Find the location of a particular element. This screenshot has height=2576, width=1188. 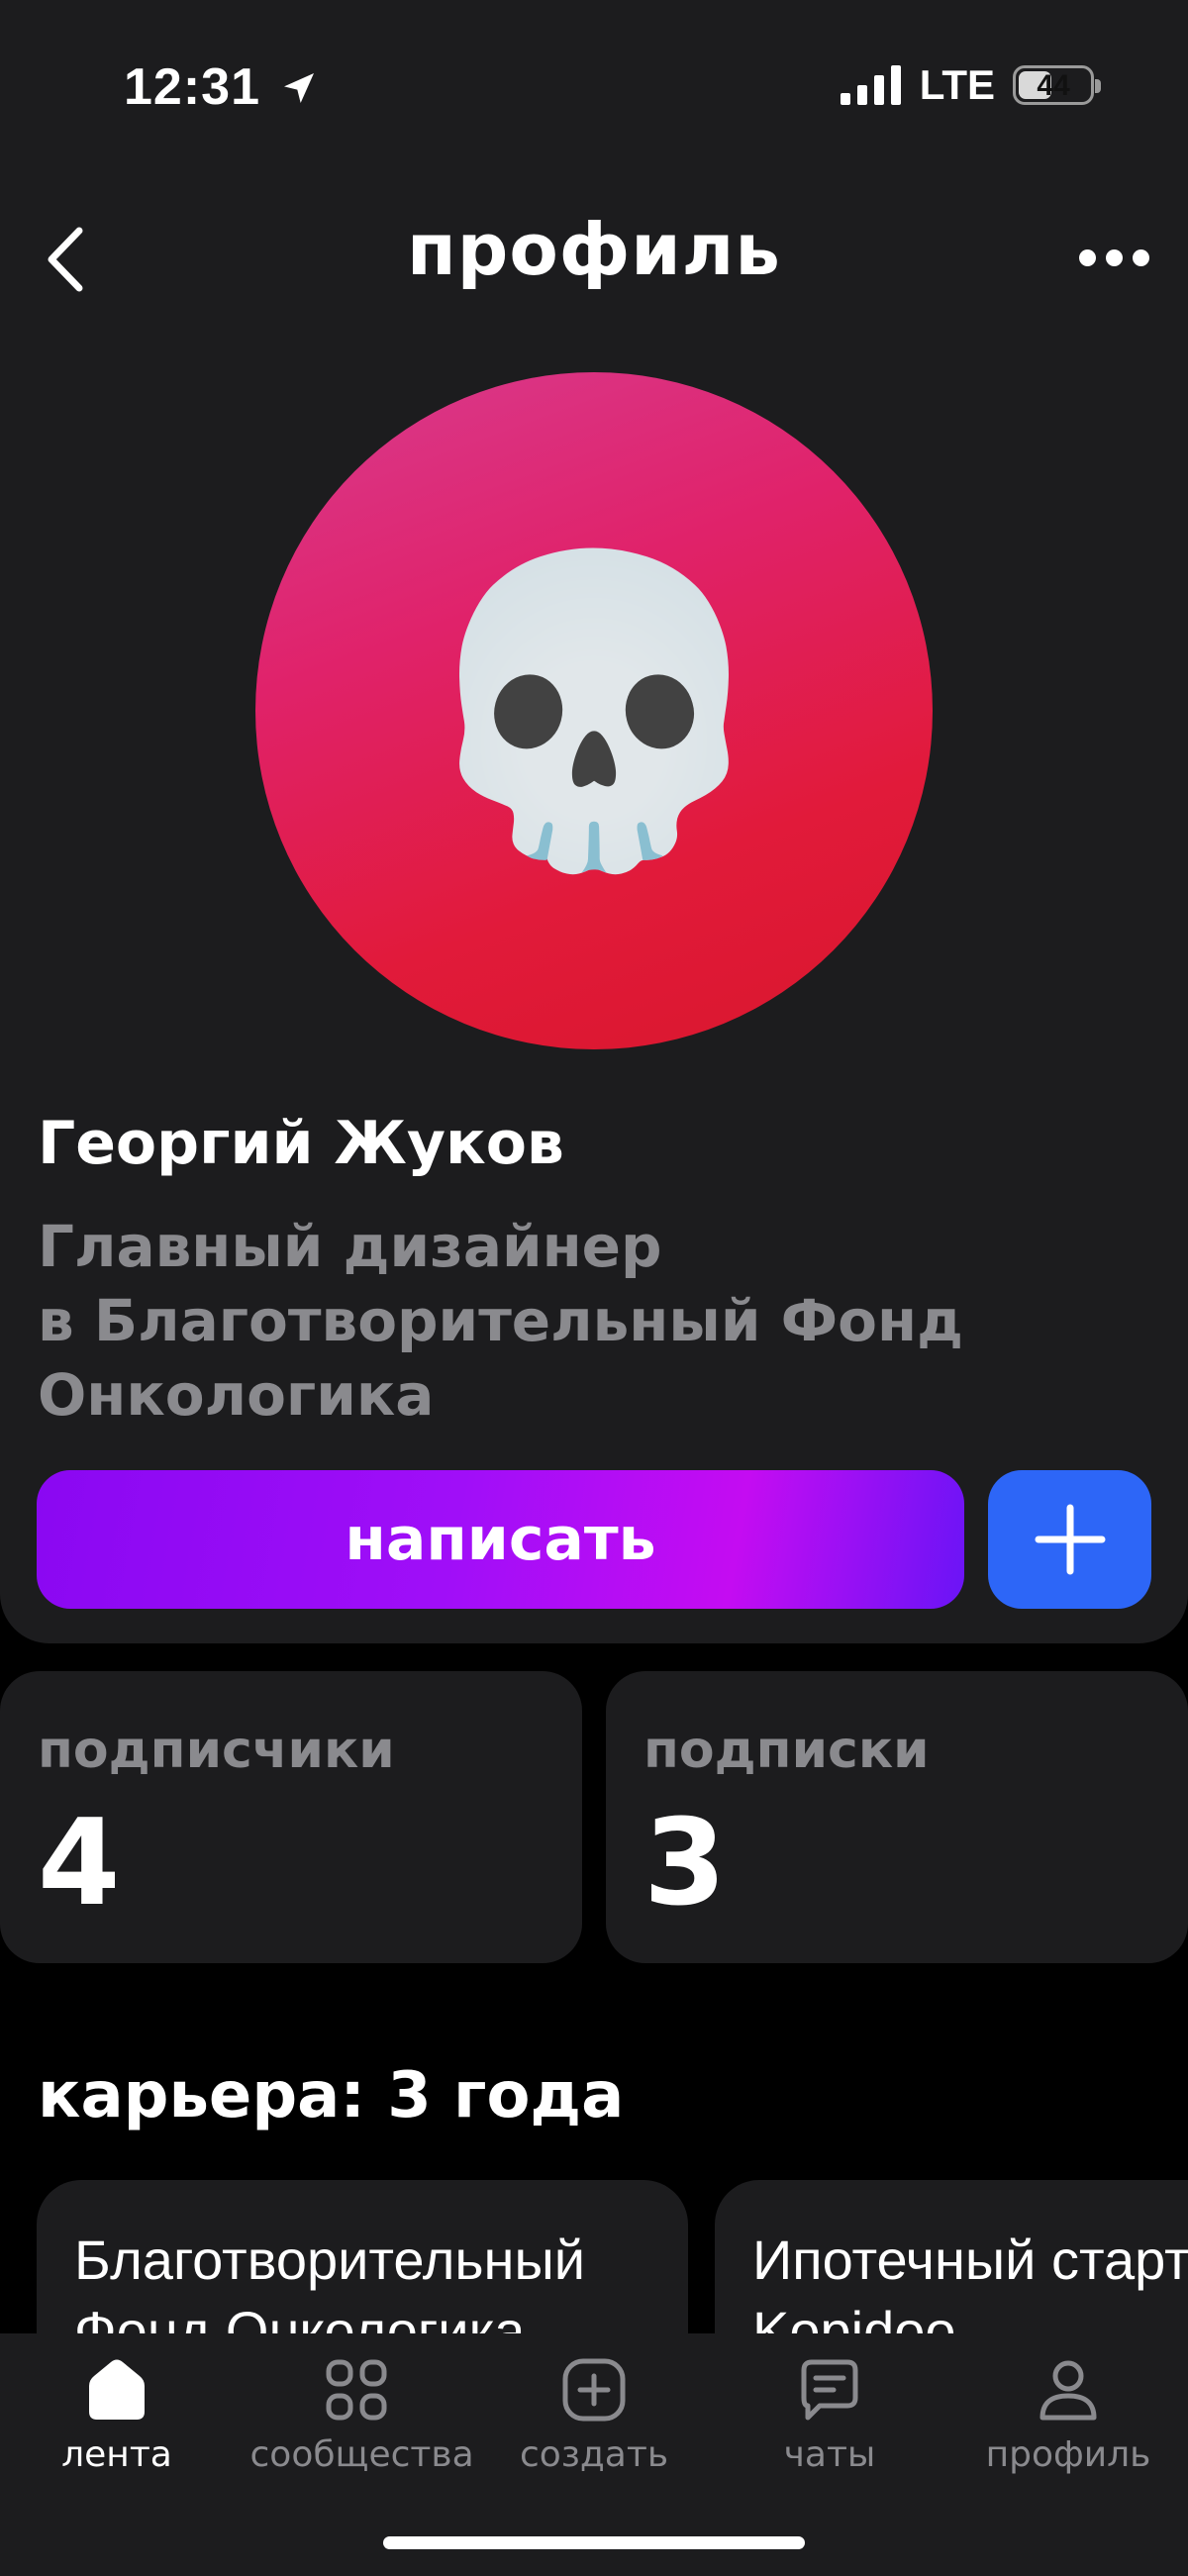

plus-icon is located at coordinates (1070, 1540).